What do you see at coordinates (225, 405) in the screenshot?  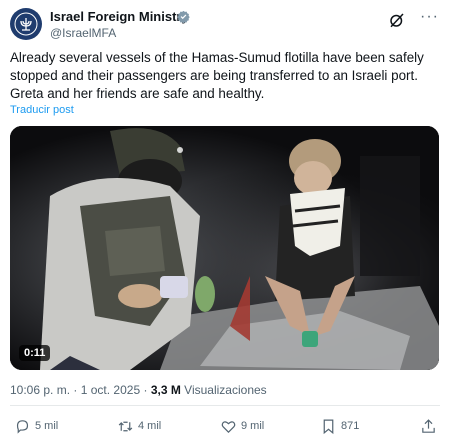 I see `divider` at bounding box center [225, 405].